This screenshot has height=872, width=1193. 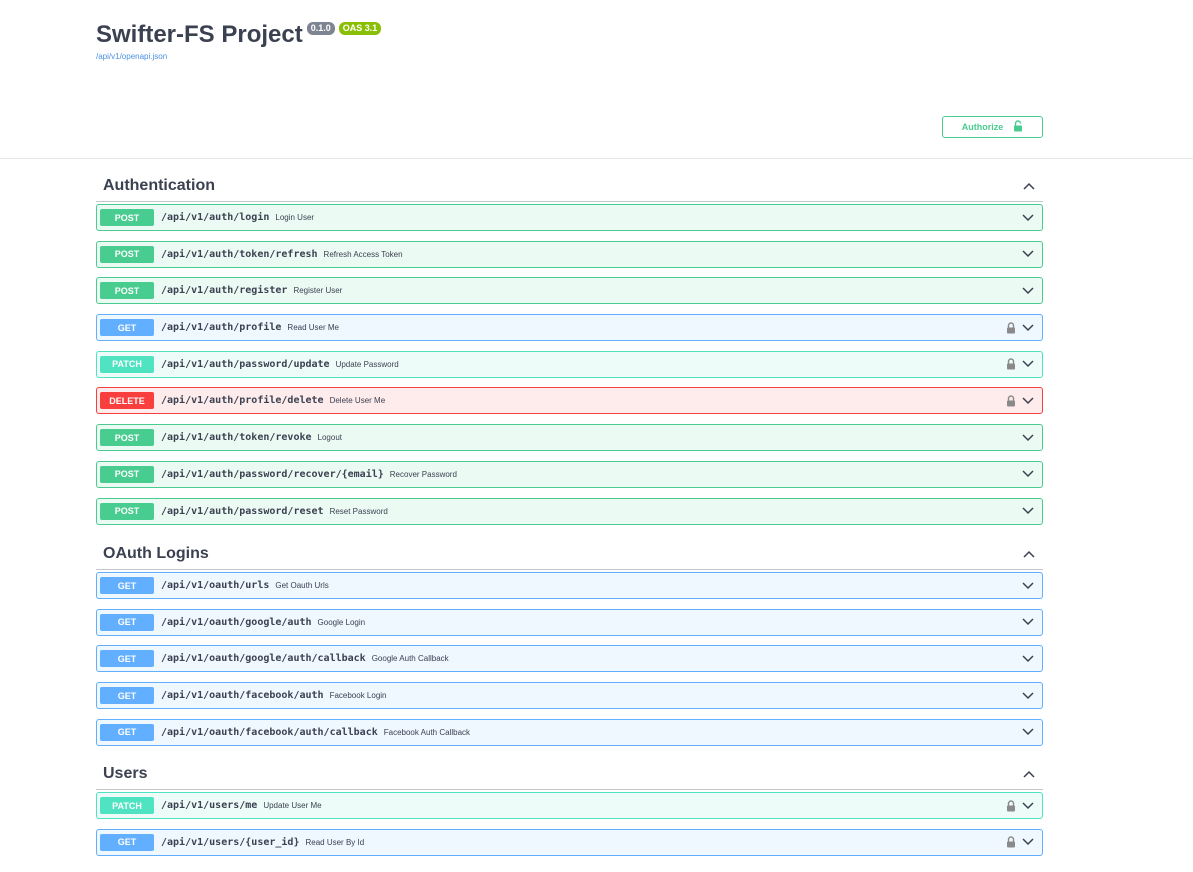 What do you see at coordinates (245, 364) in the screenshot?
I see `operation-path: /api/v1/auth/password/update` at bounding box center [245, 364].